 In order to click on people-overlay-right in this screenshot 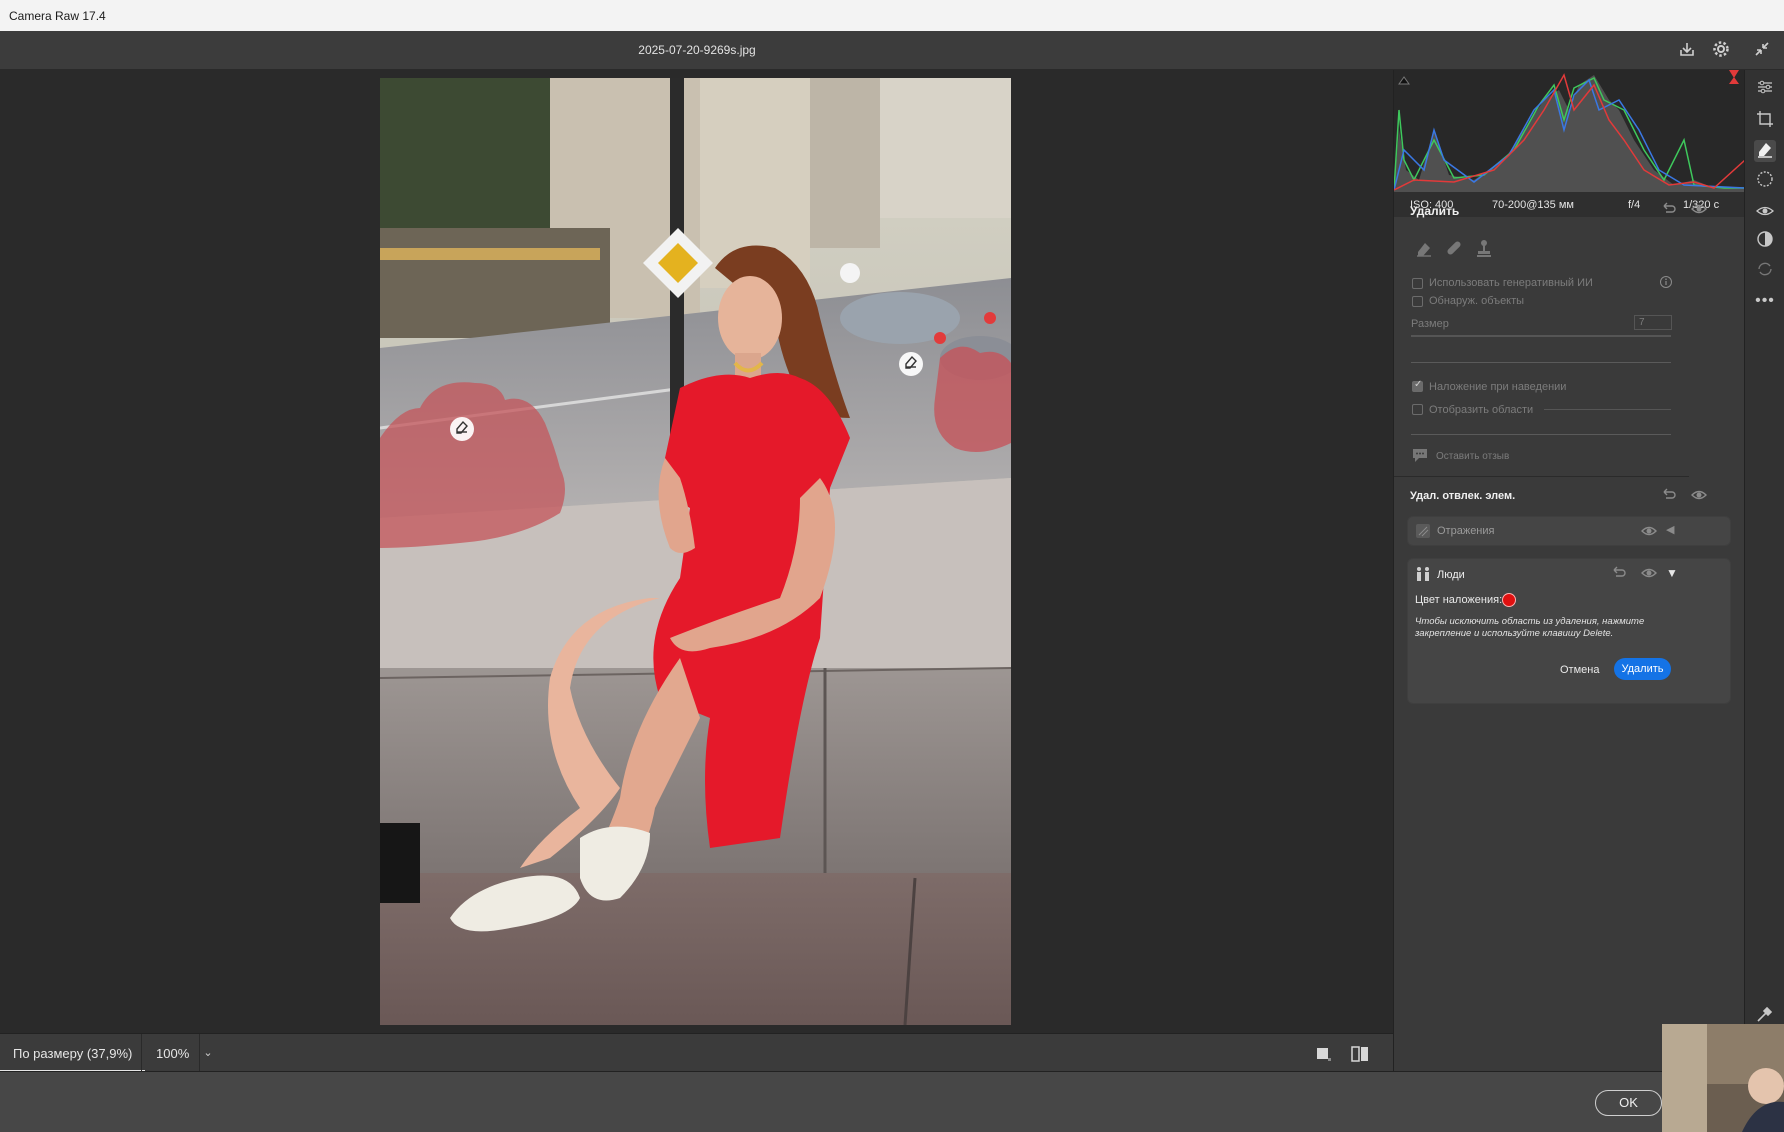, I will do `click(972, 399)`.